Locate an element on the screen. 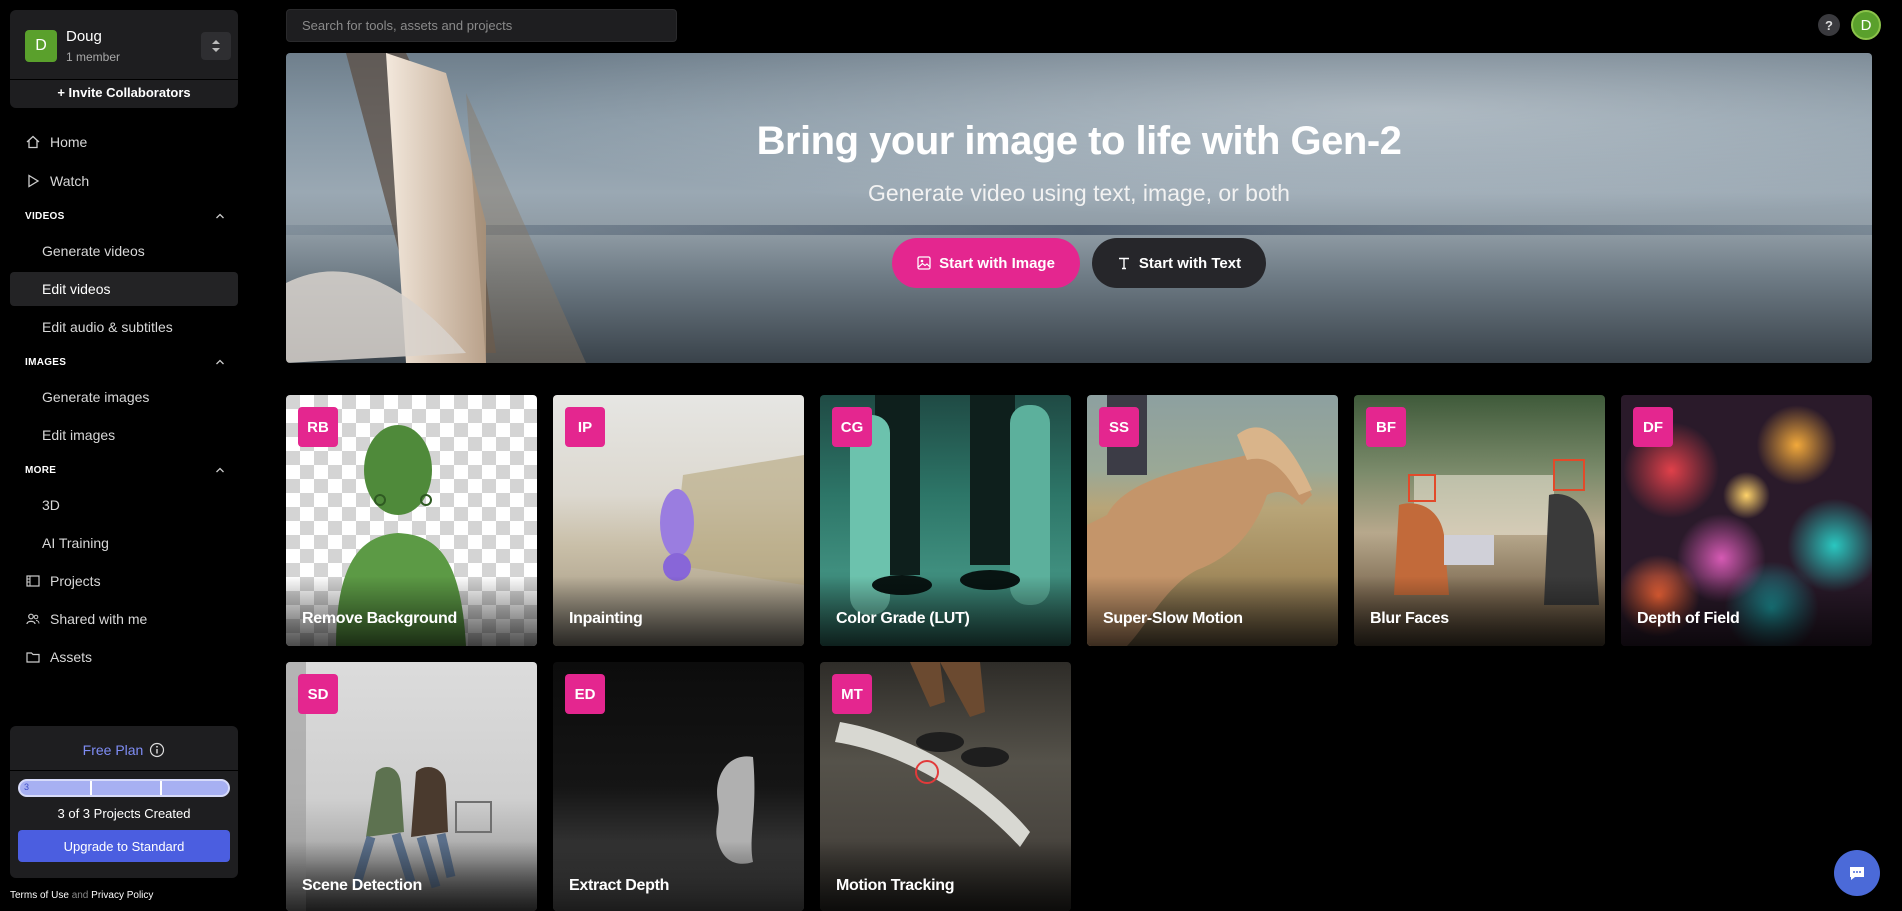 The width and height of the screenshot is (1902, 911). projects-progress-bar: 3 is located at coordinates (124, 788).